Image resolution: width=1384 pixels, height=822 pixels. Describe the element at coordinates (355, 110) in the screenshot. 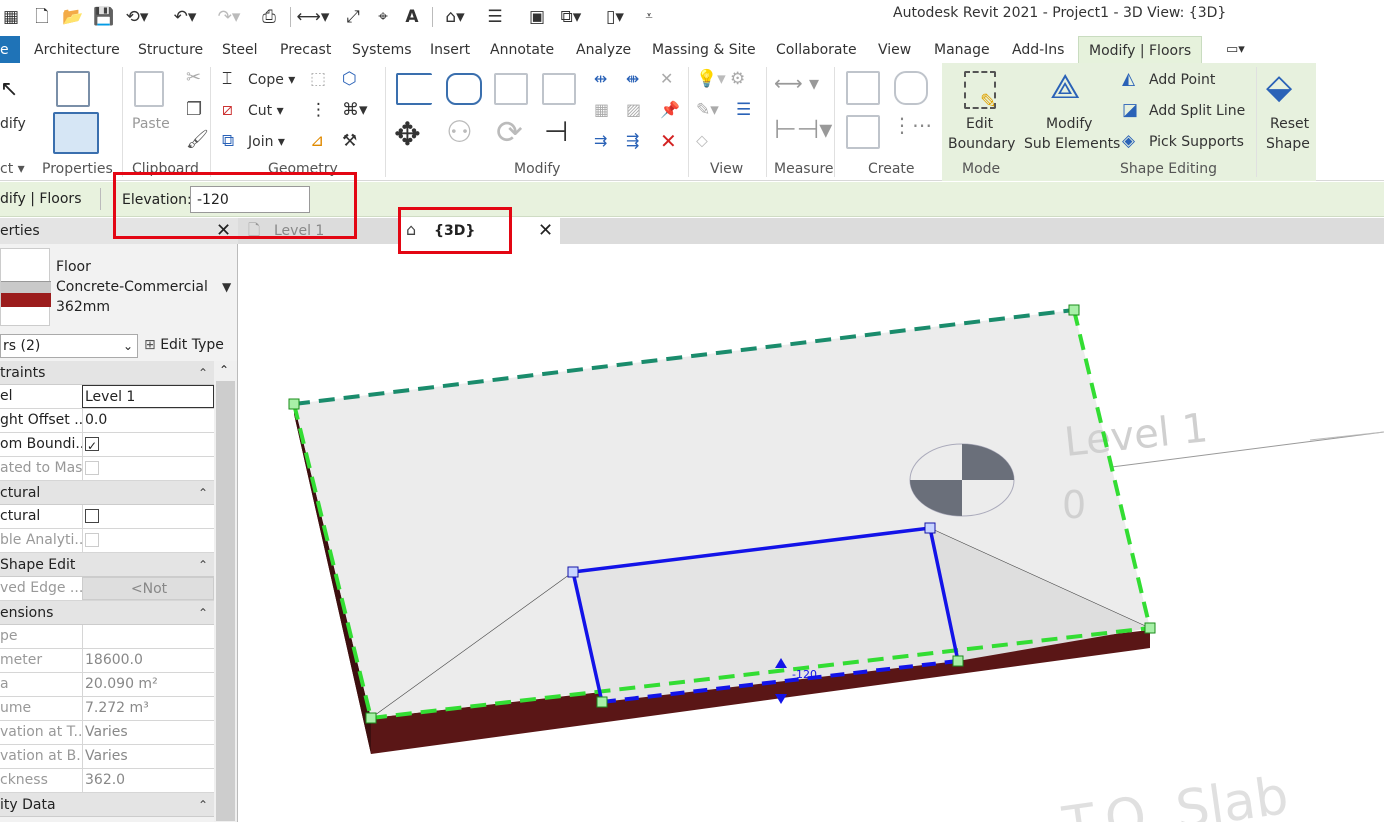

I see `paint-icon: ⌘▾` at that location.